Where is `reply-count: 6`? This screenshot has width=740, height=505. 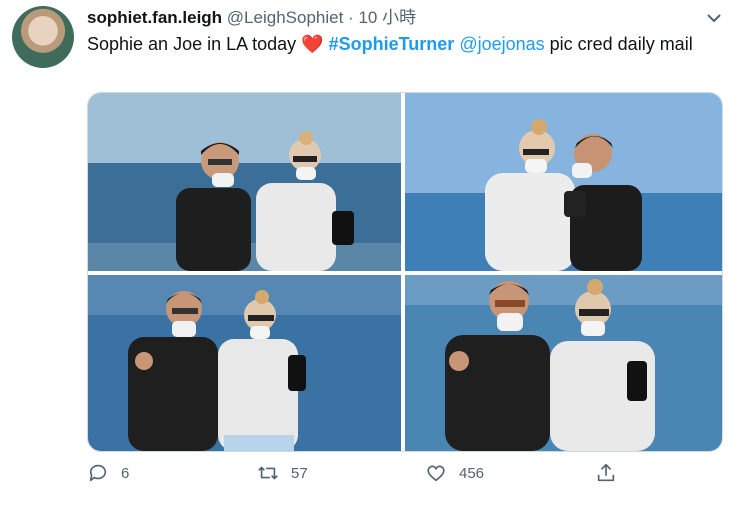
reply-count: 6 is located at coordinates (125, 473).